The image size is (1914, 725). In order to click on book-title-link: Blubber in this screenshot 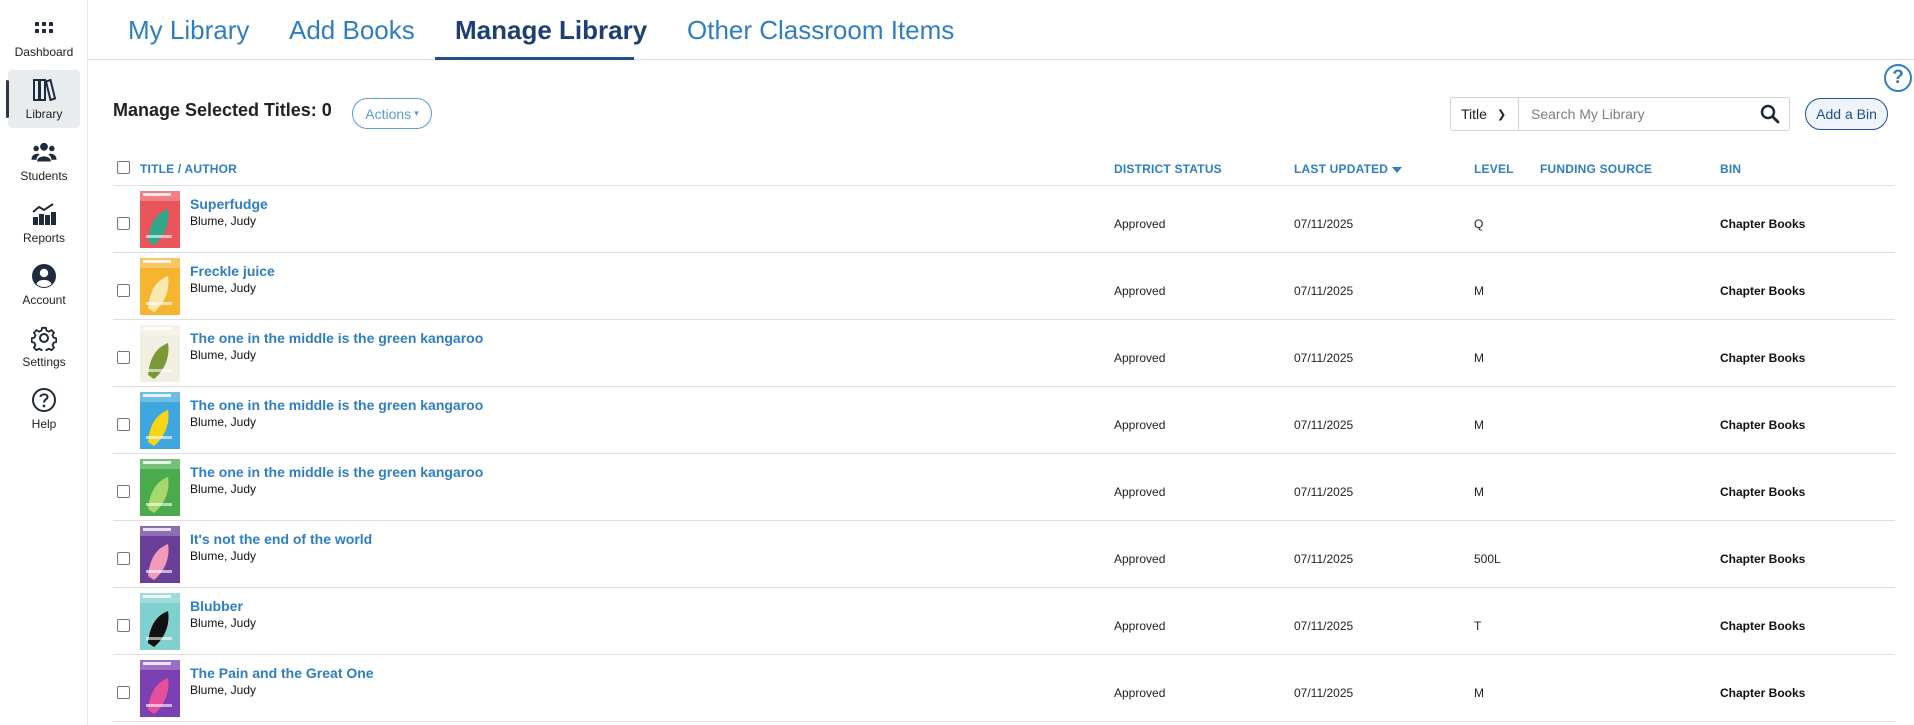, I will do `click(216, 606)`.